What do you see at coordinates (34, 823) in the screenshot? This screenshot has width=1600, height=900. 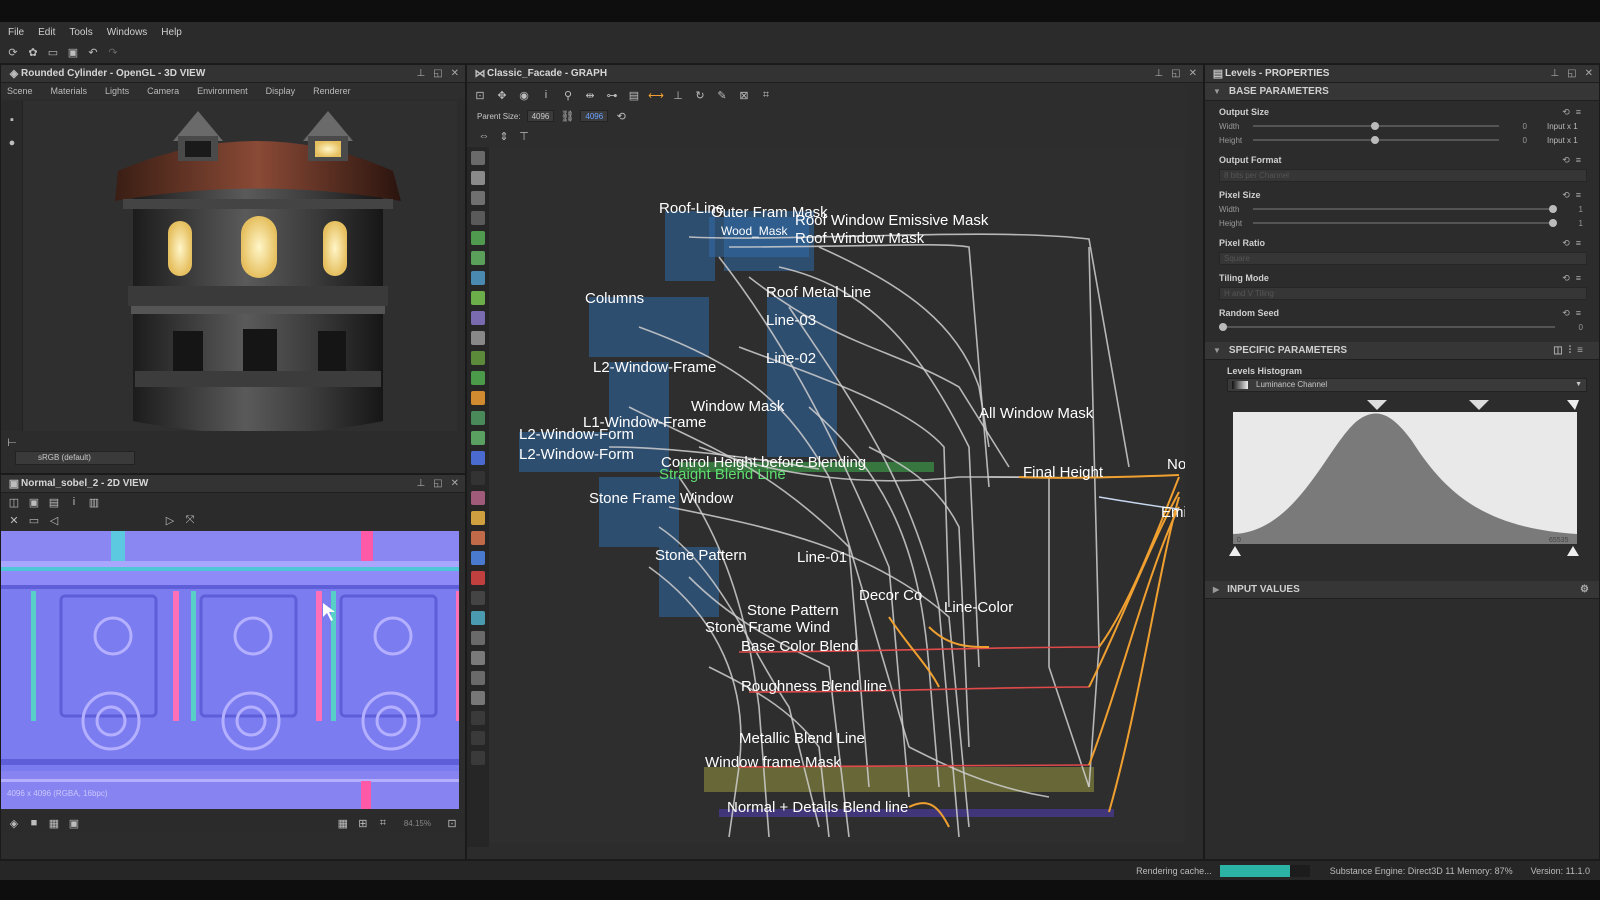 I see `black-bg-icon: ■` at bounding box center [34, 823].